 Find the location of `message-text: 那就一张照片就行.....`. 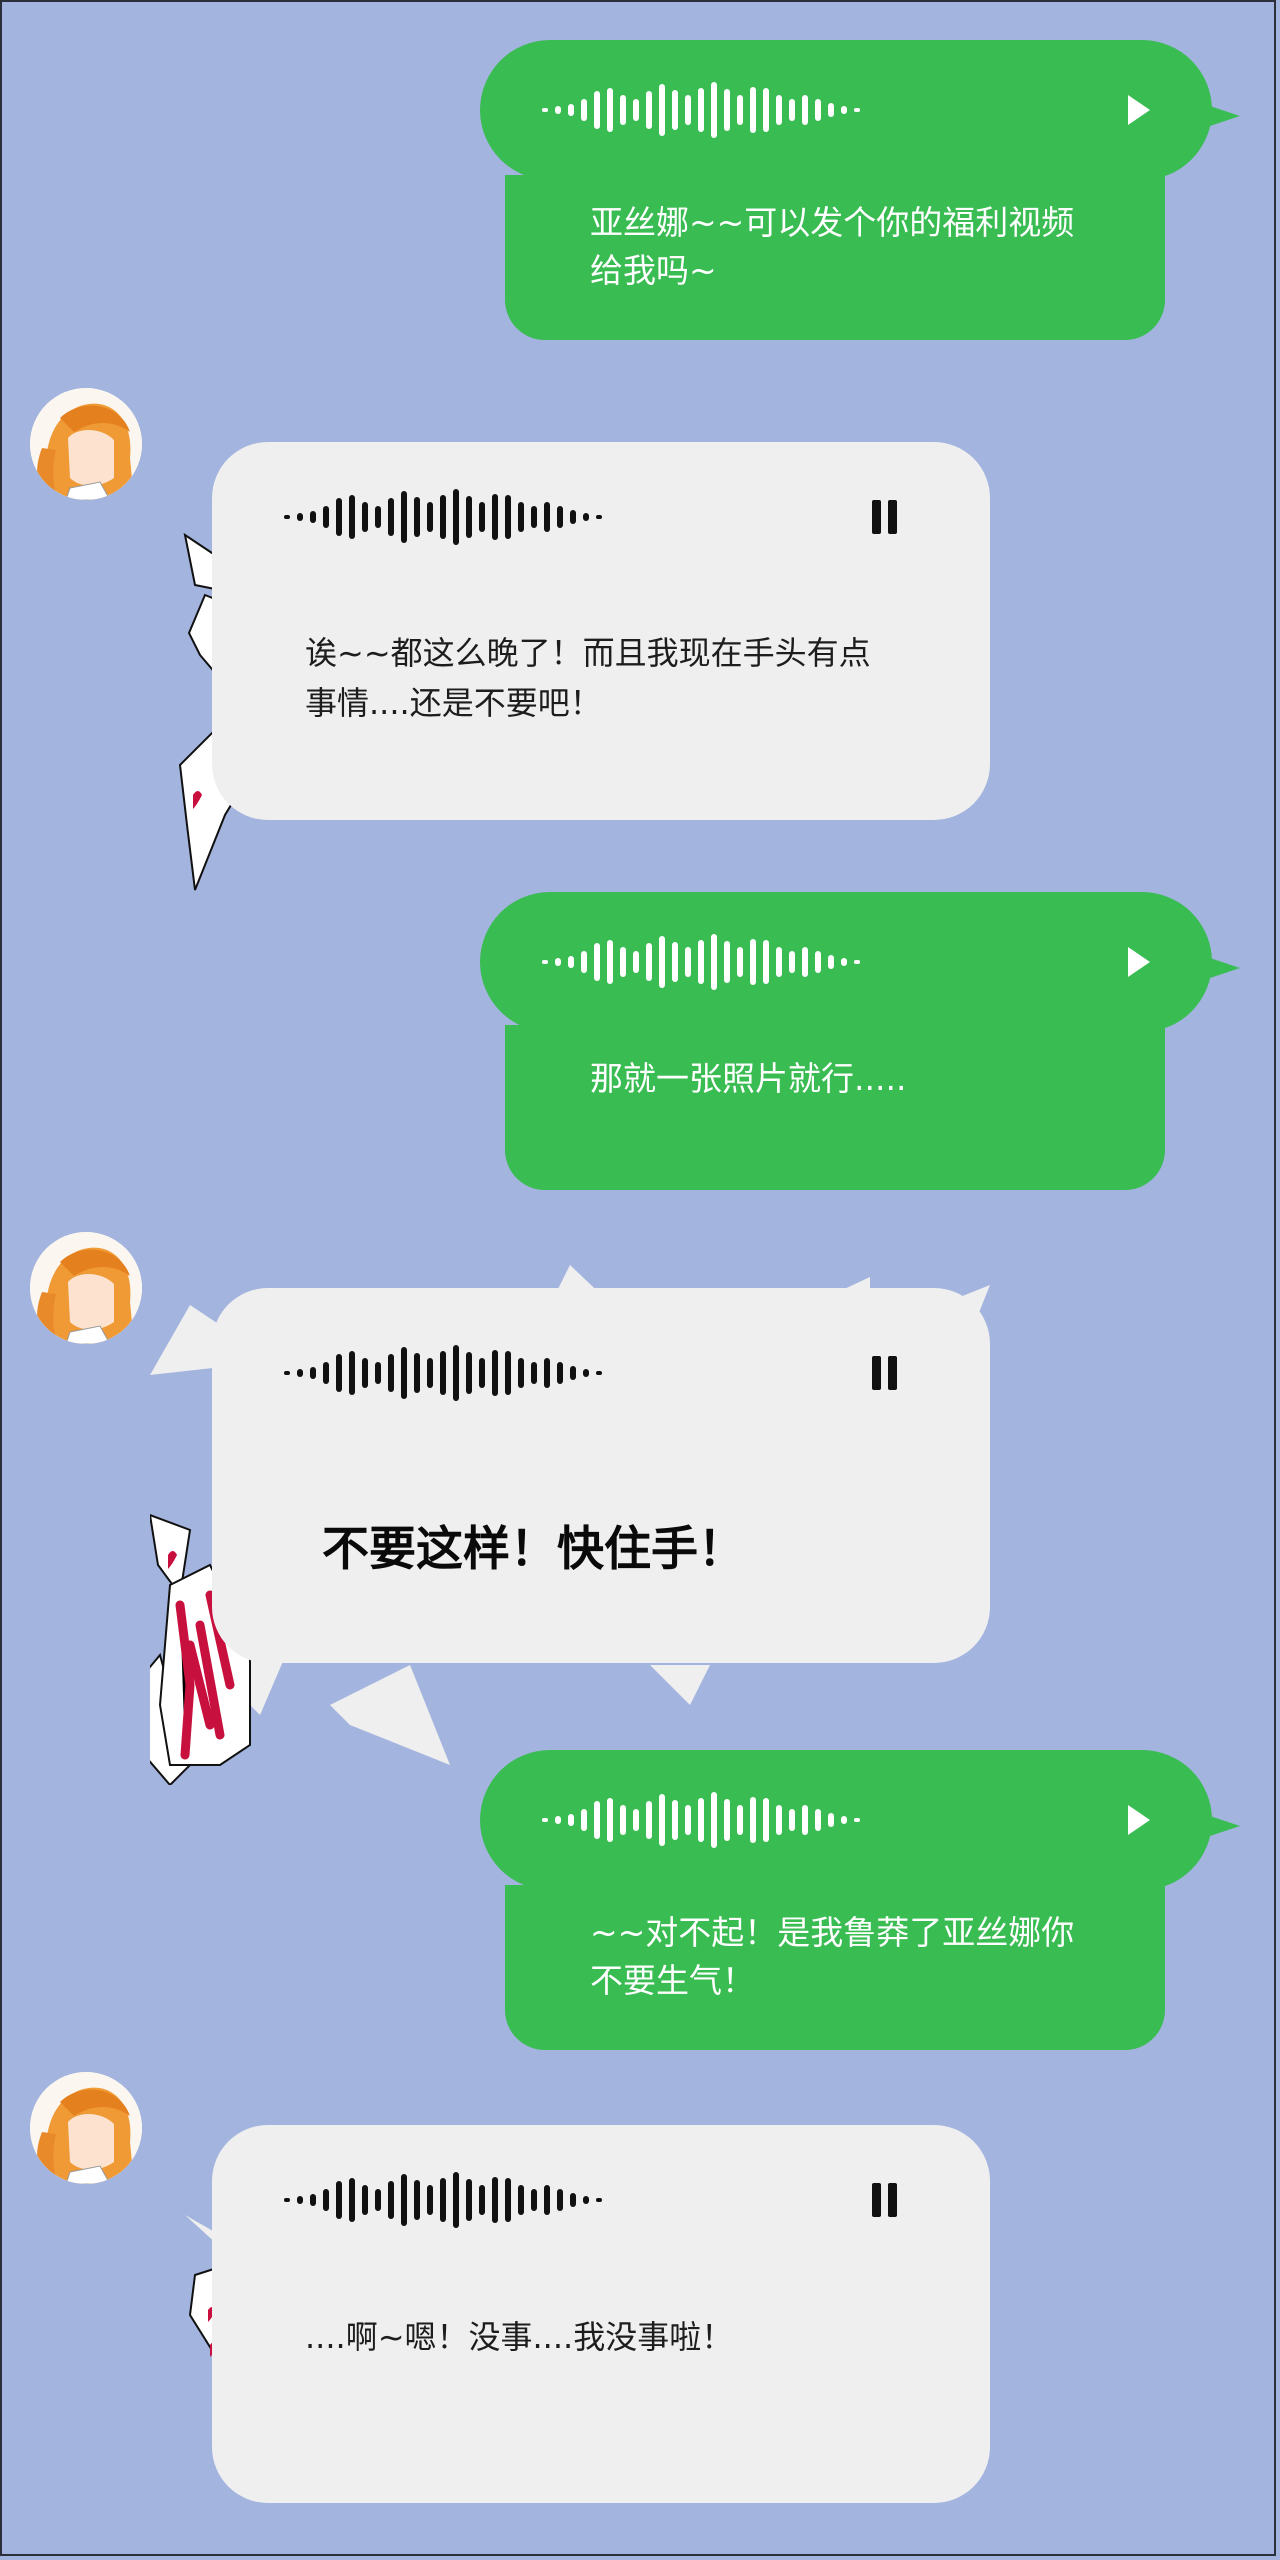

message-text: 那就一张照片就行..... is located at coordinates (835, 1107).